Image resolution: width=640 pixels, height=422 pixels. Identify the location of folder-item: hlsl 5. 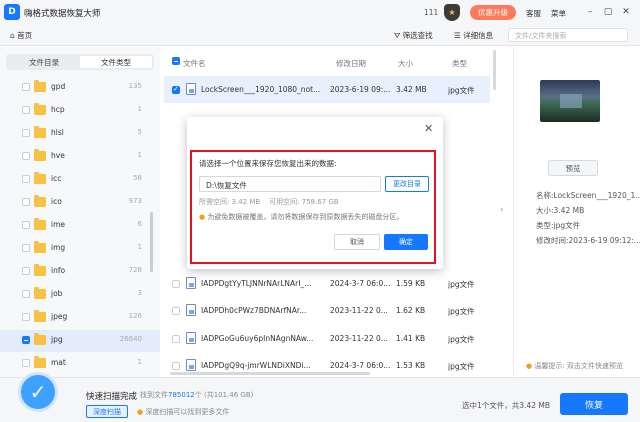
(80, 134).